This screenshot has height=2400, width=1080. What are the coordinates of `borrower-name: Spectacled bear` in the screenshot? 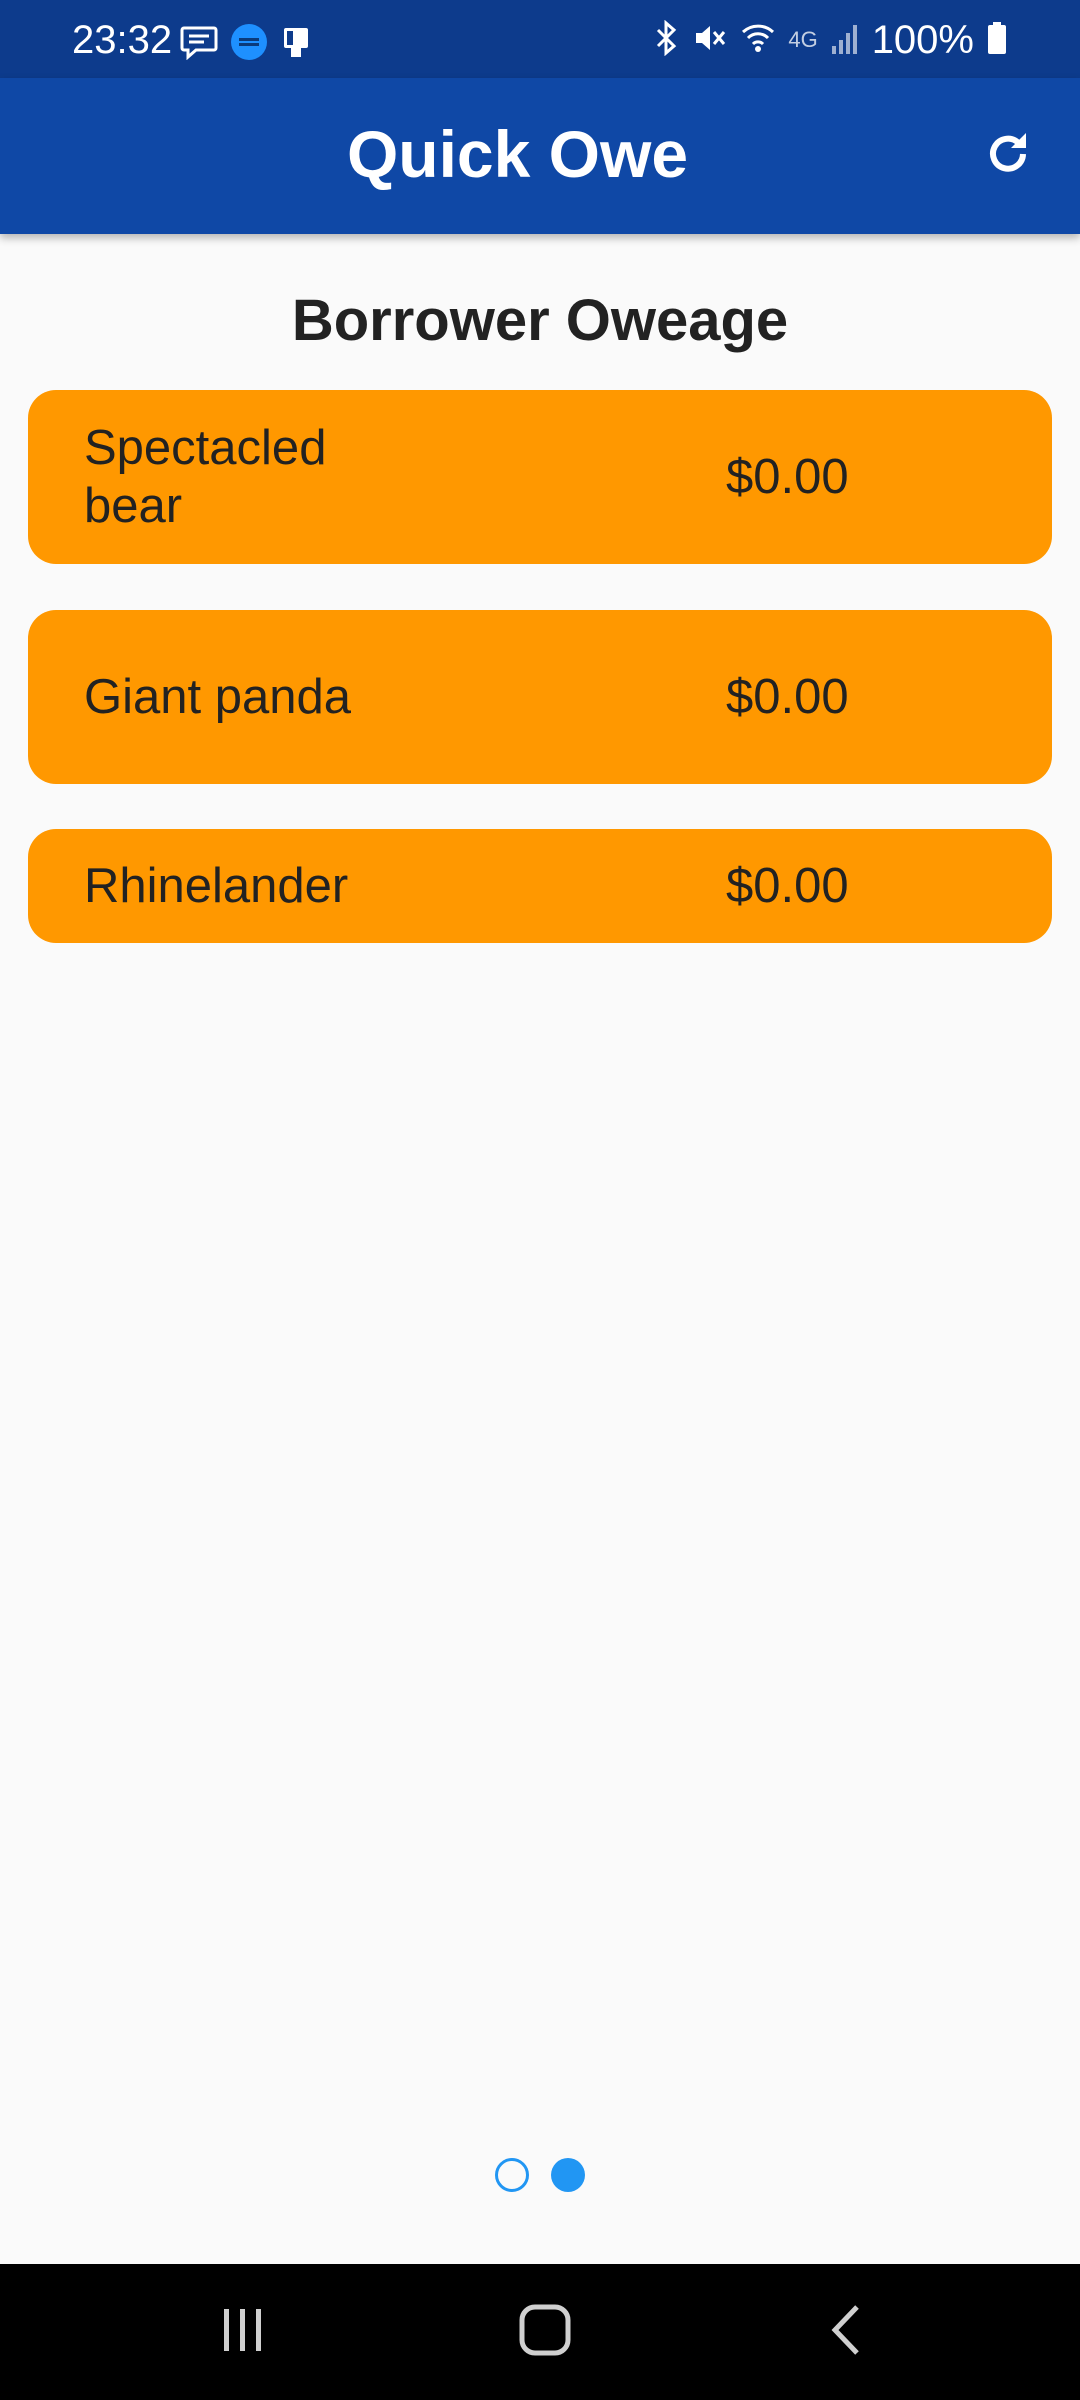 It's located at (205, 477).